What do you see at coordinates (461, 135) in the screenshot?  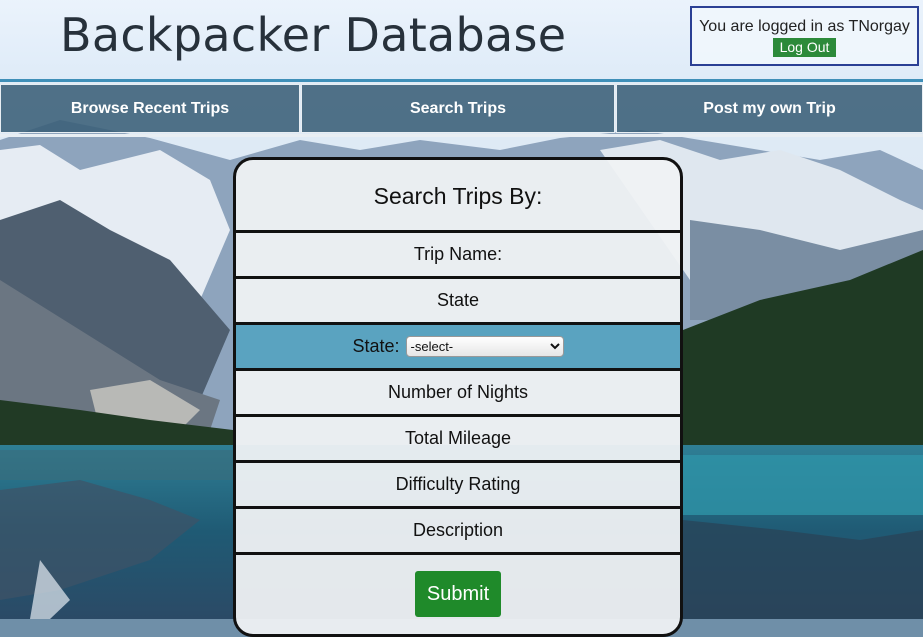 I see `nav-divider` at bounding box center [461, 135].